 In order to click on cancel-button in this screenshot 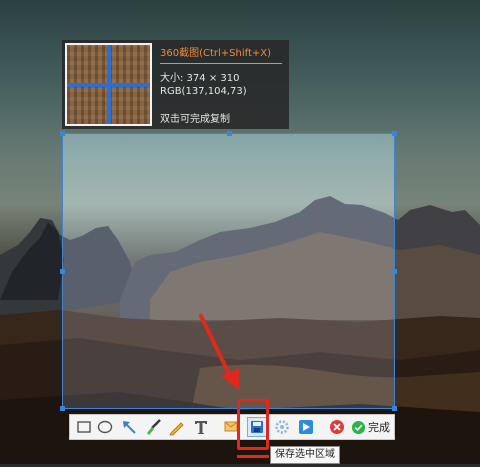, I will do `click(337, 427)`.